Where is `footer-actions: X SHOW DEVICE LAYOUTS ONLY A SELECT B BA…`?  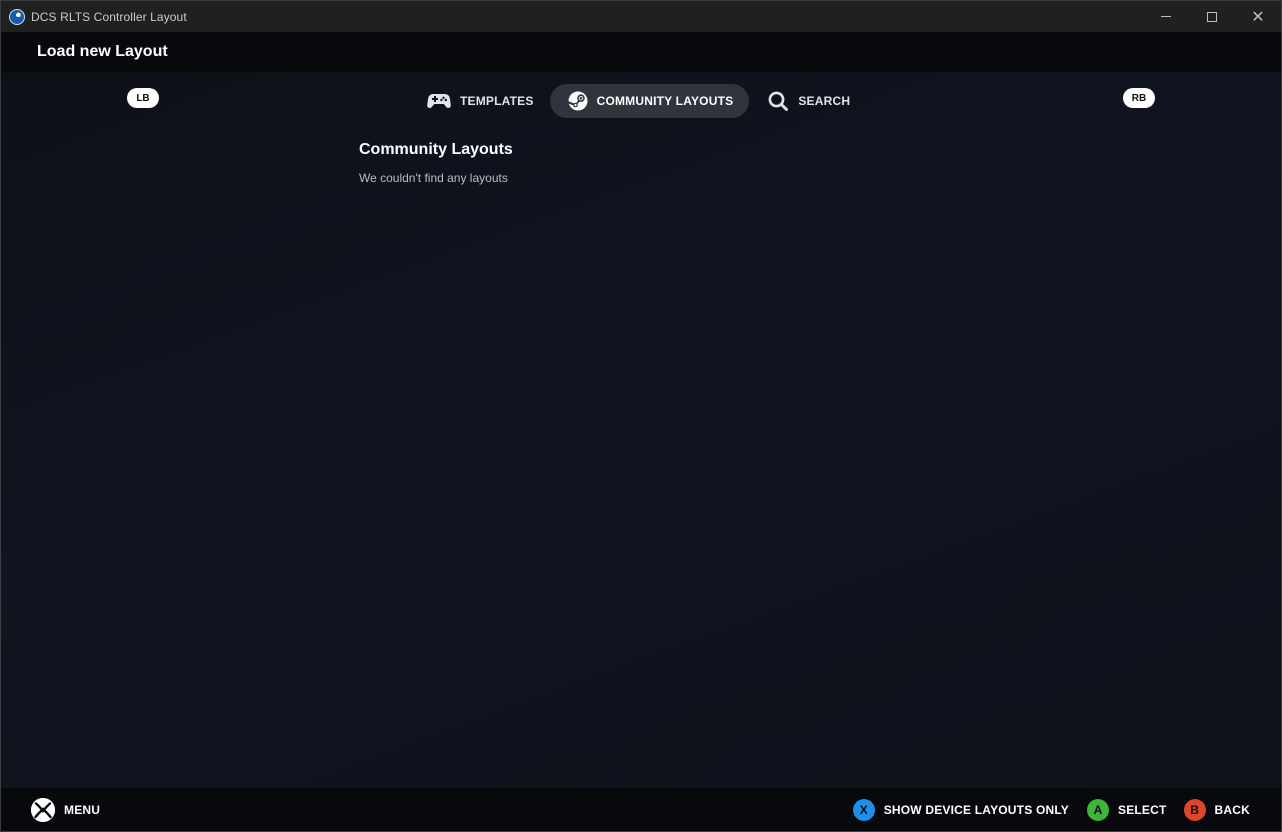
footer-actions: X SHOW DEVICE LAYOUTS ONLY A SELECT B BA… is located at coordinates (1051, 809).